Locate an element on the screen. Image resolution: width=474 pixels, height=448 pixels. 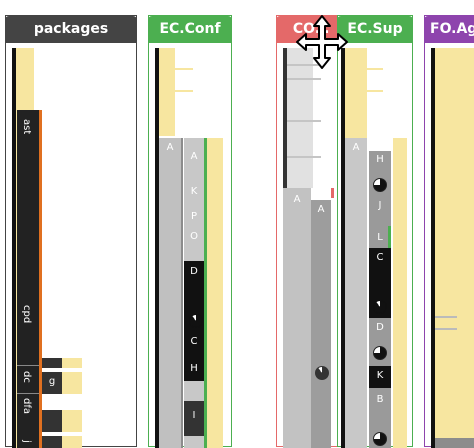
label-g1: g is located at coordinates (52, 381).